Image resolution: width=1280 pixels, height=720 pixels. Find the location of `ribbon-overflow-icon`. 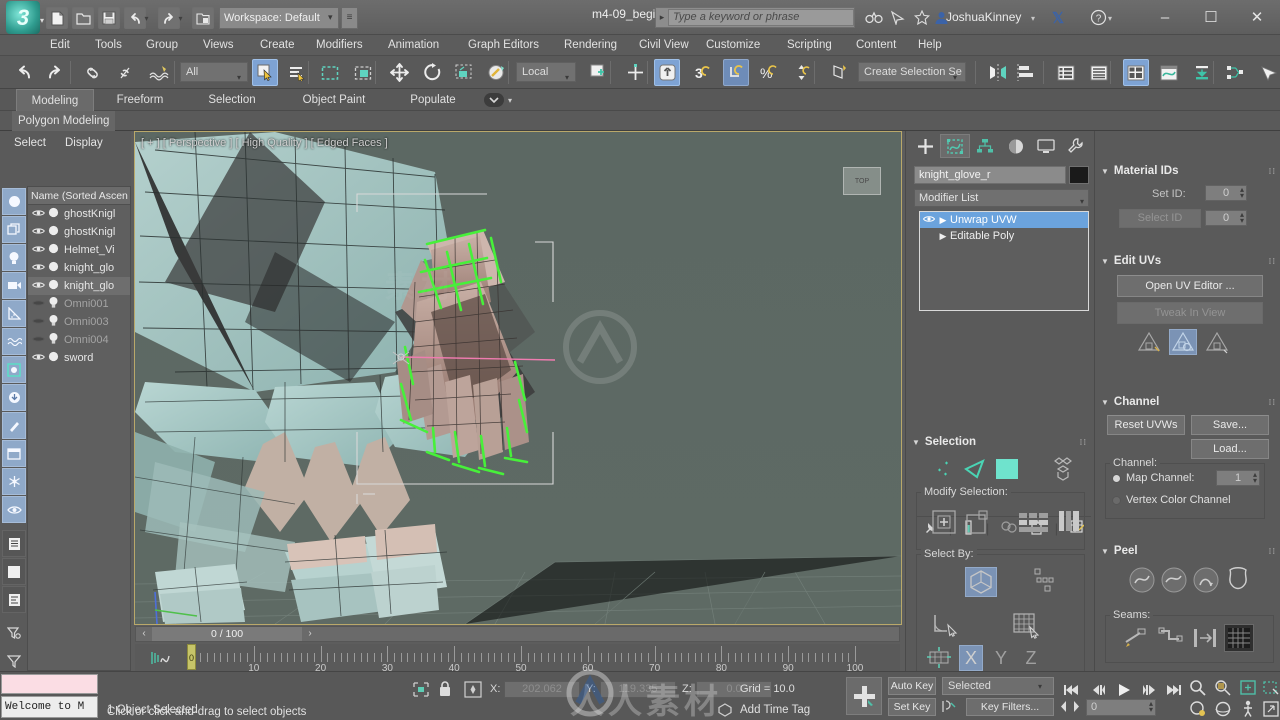

ribbon-overflow-icon is located at coordinates (494, 100).